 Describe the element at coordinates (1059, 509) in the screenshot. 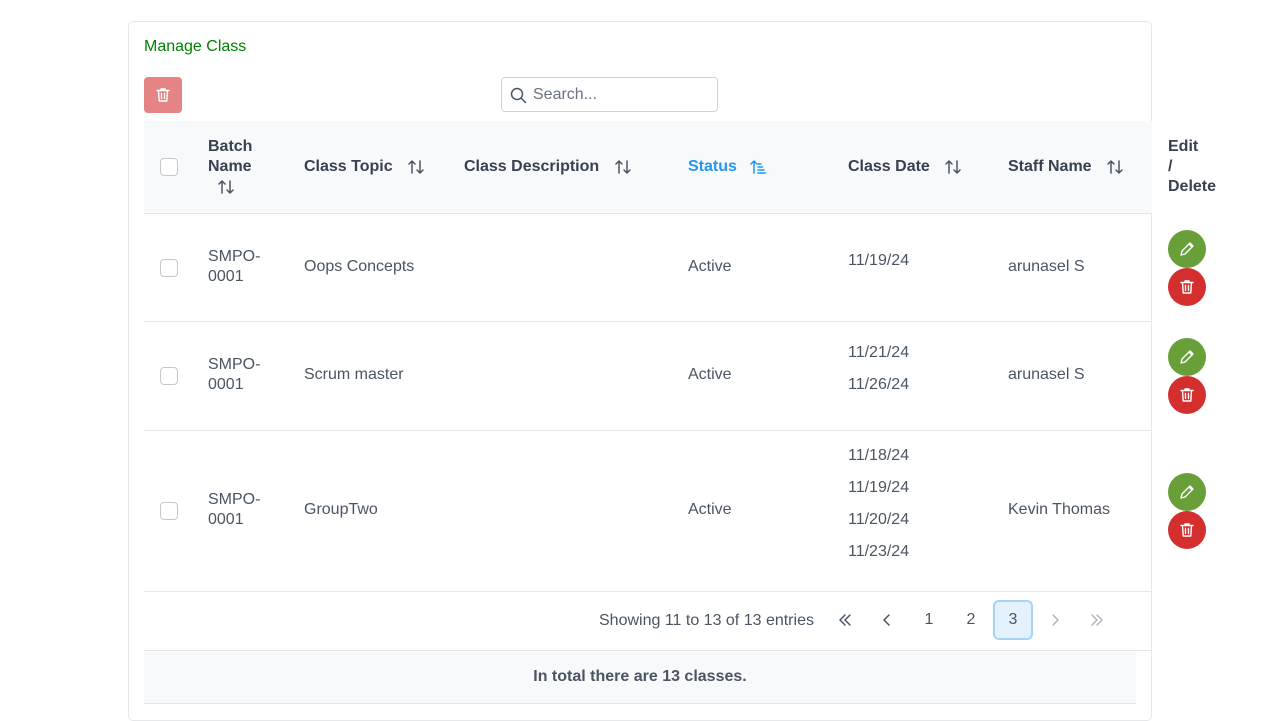

I see `staff-name-cell: Kevin Thomas` at that location.